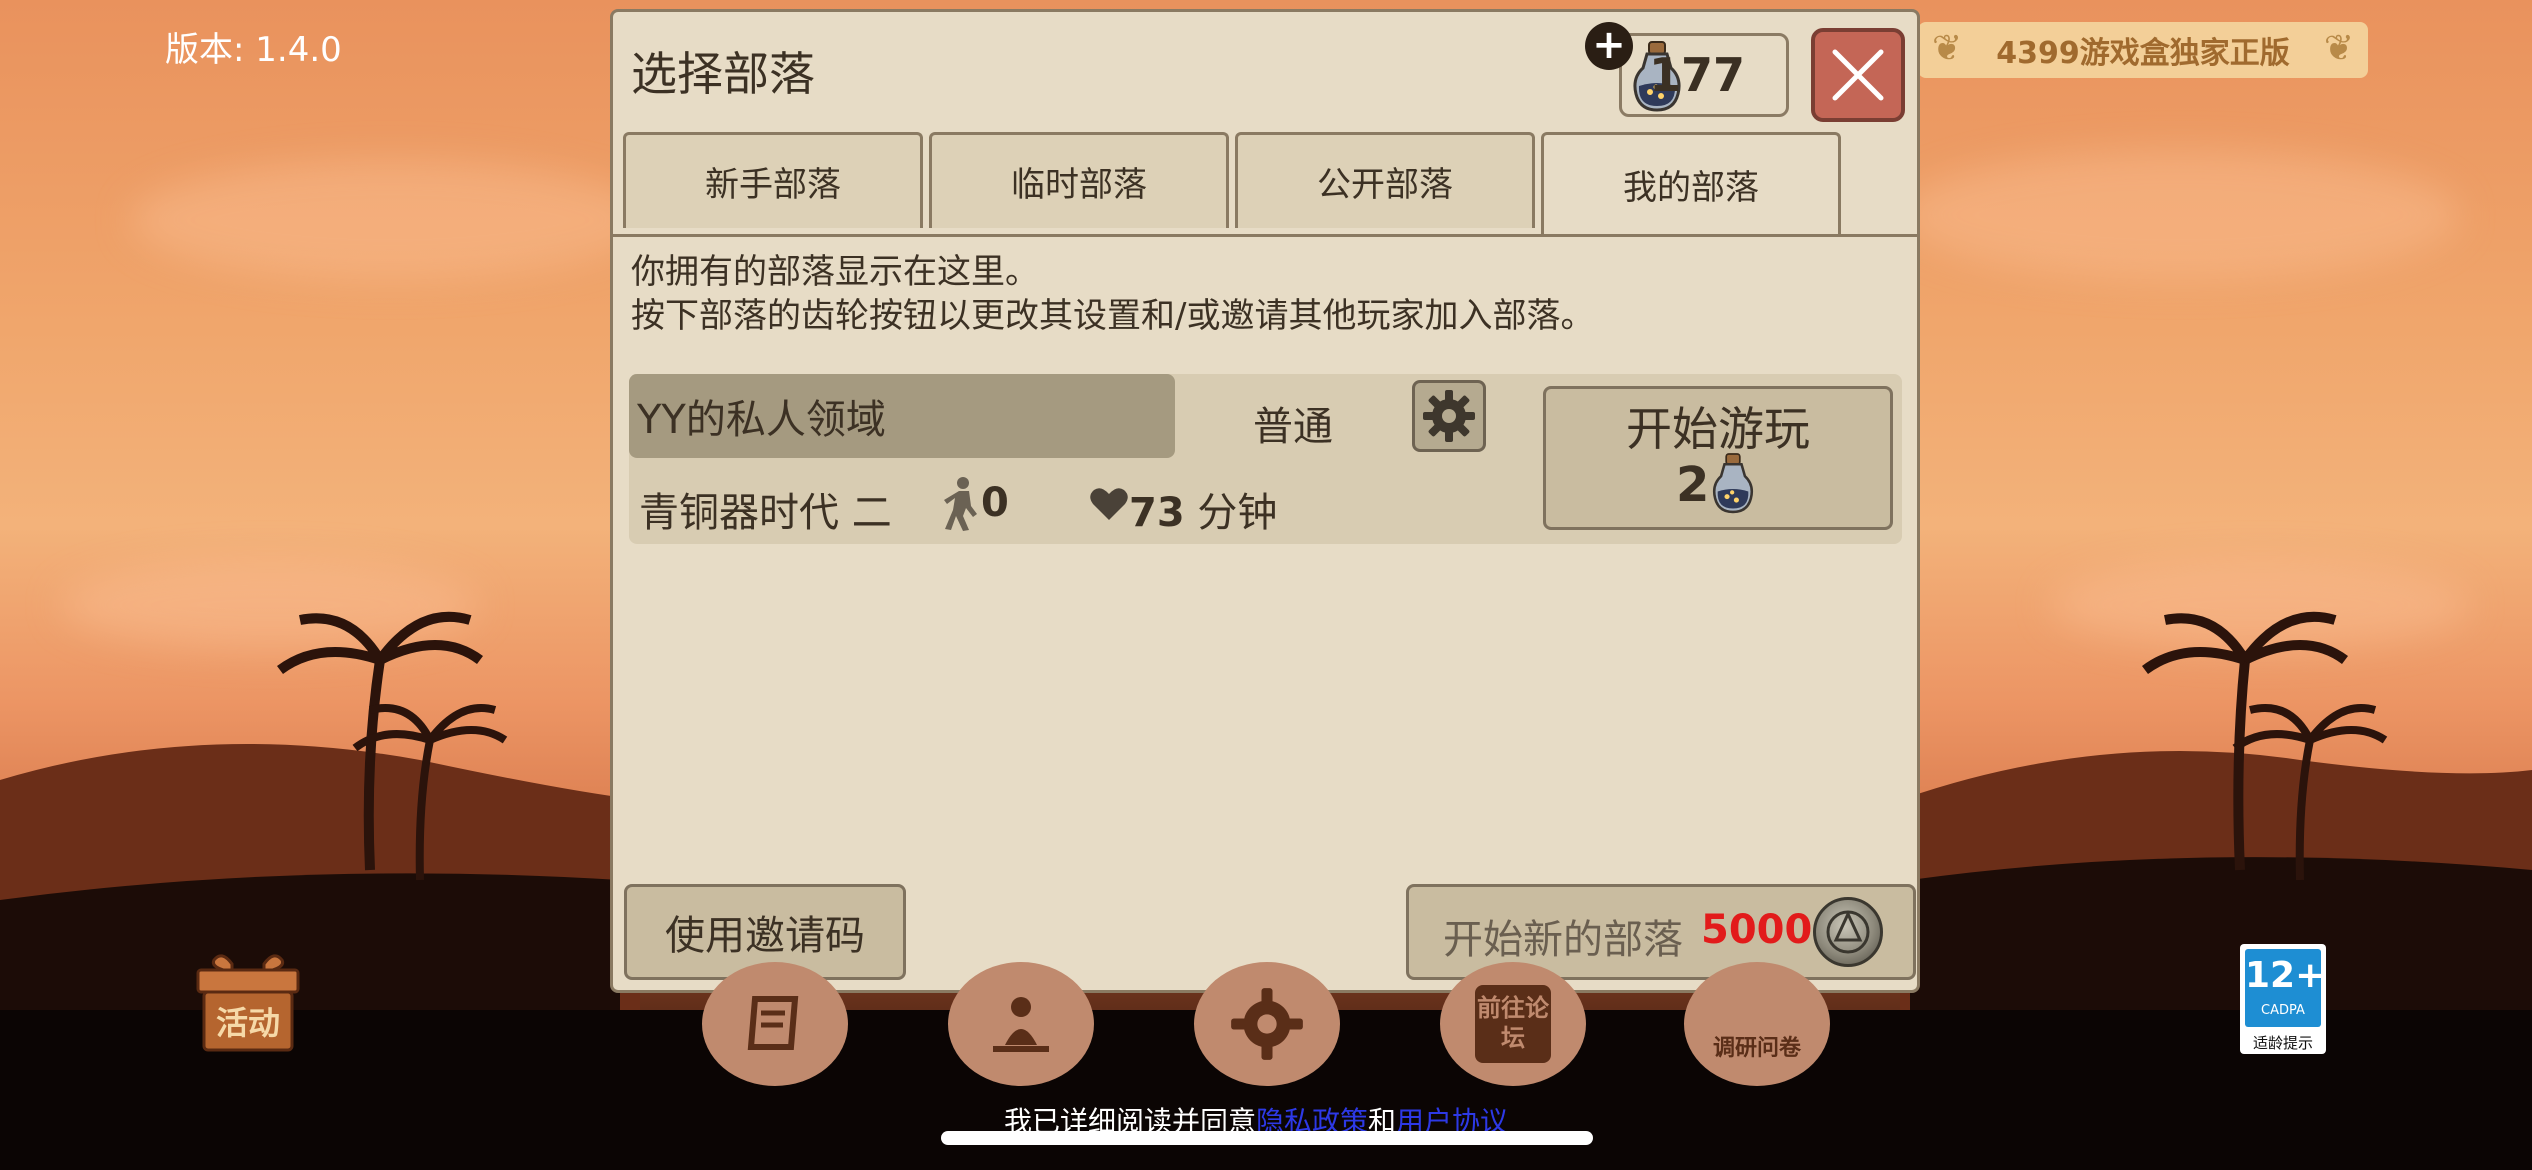 Image resolution: width=2532 pixels, height=1170 pixels. I want to click on start-new-tribe-button: 开始新的部落 5000, so click(1661, 932).